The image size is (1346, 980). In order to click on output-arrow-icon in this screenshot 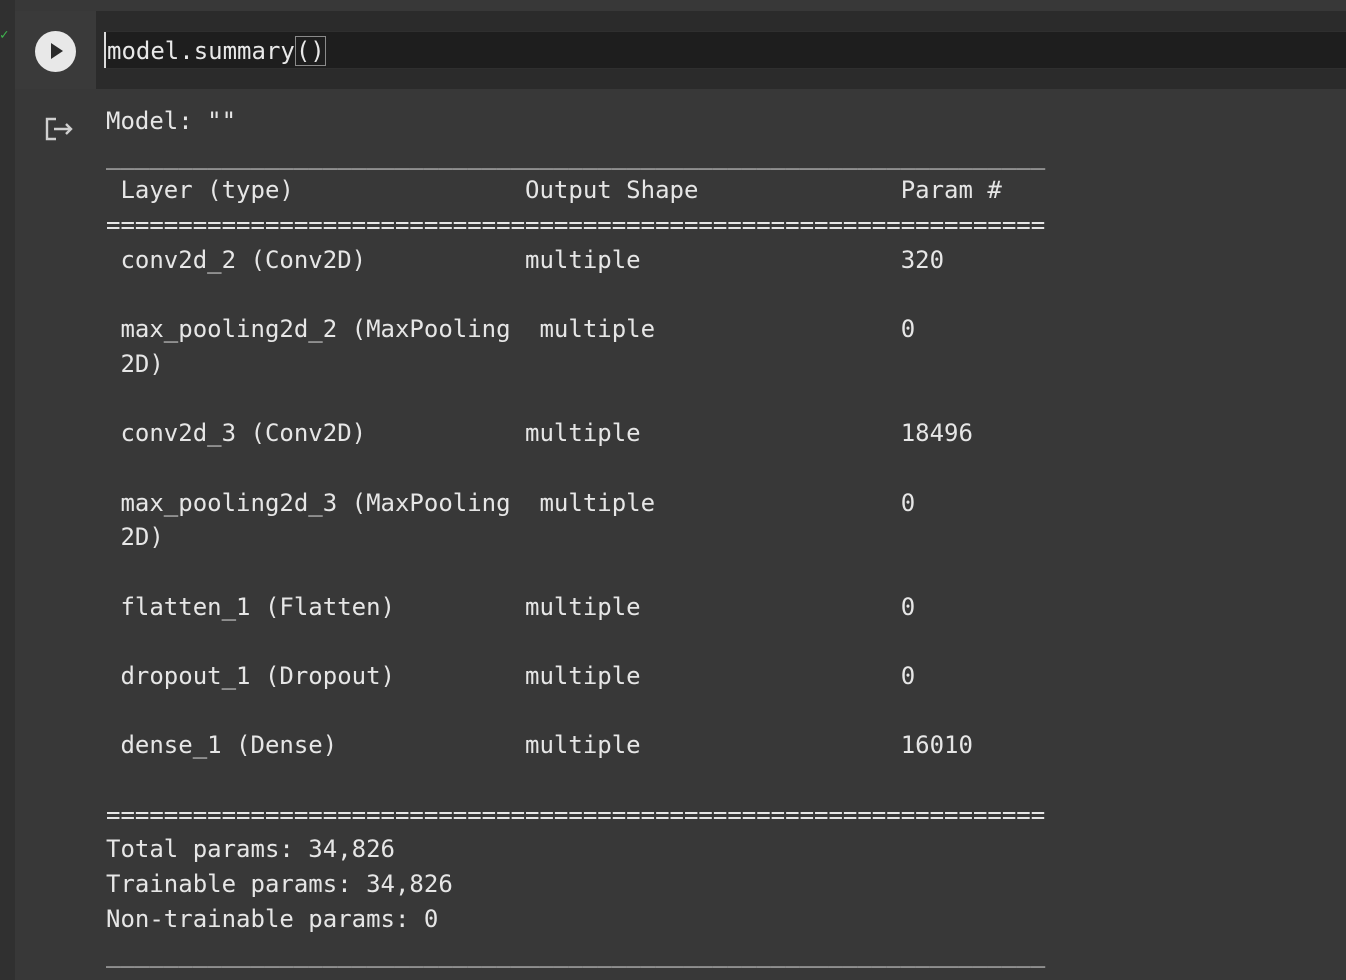, I will do `click(60, 129)`.